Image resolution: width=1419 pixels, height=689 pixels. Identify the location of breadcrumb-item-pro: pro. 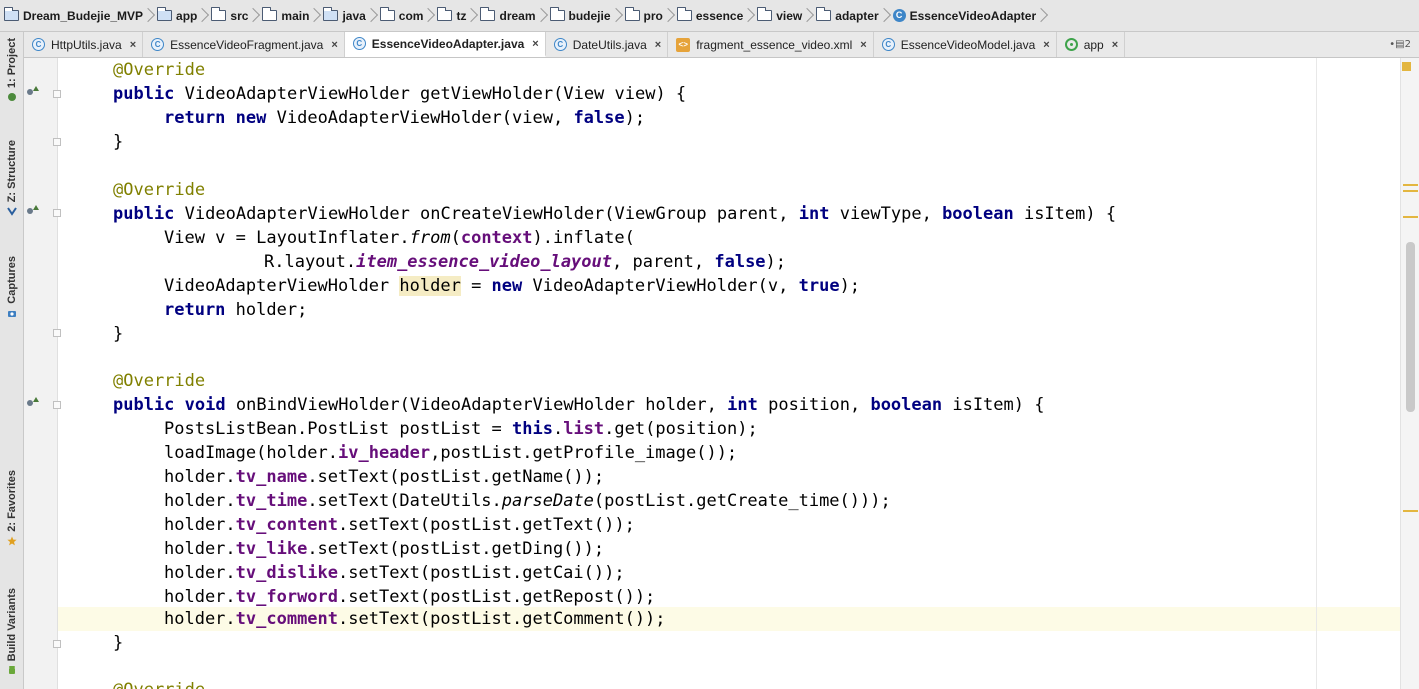
(650, 16).